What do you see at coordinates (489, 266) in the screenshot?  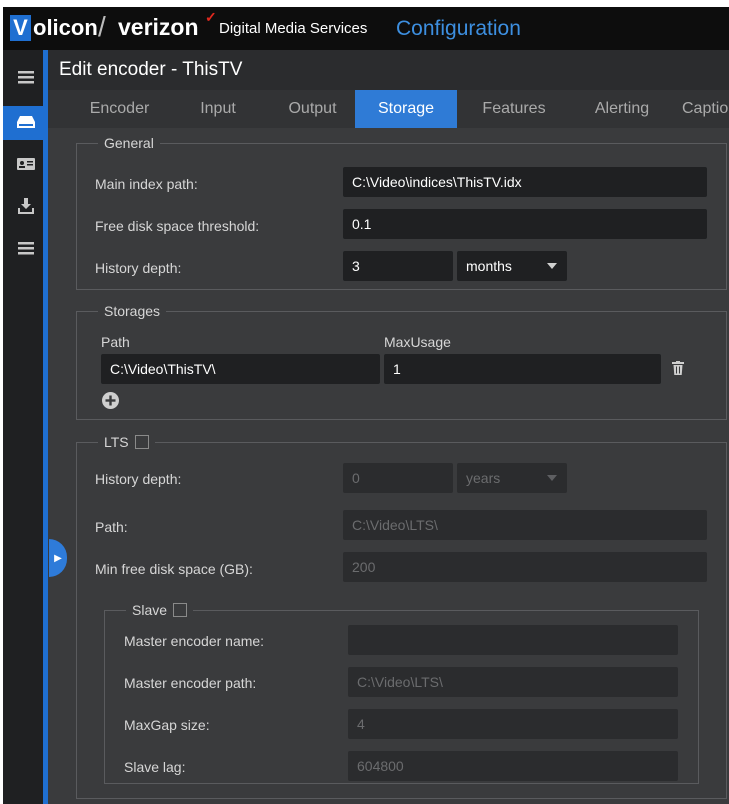 I see `history-unit-value: months` at bounding box center [489, 266].